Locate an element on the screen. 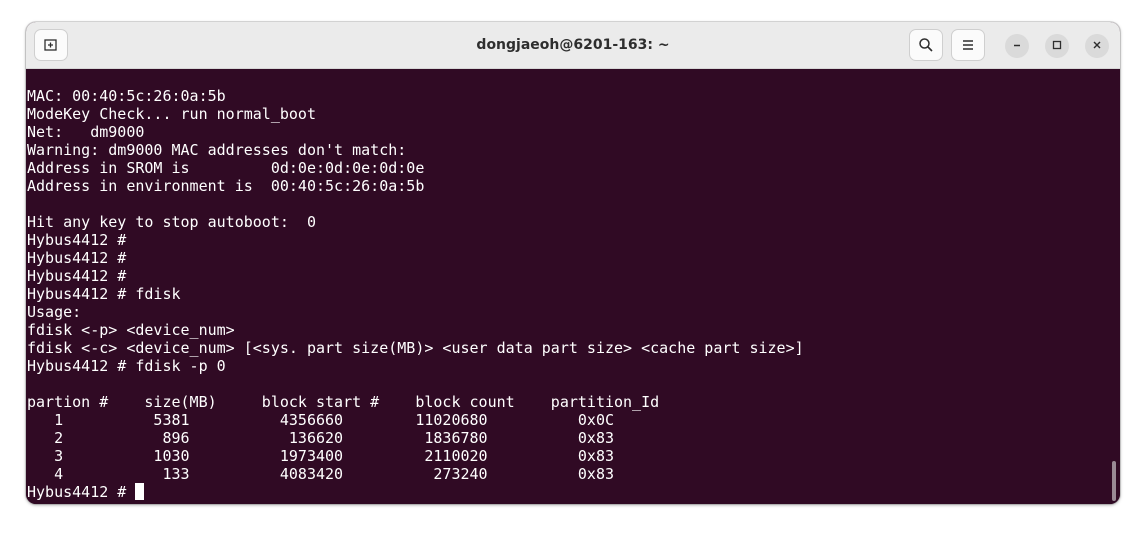 This screenshot has height=533, width=1146. partition-table-row: 1 5381 4356660 11020680 0x0C is located at coordinates (320, 420).